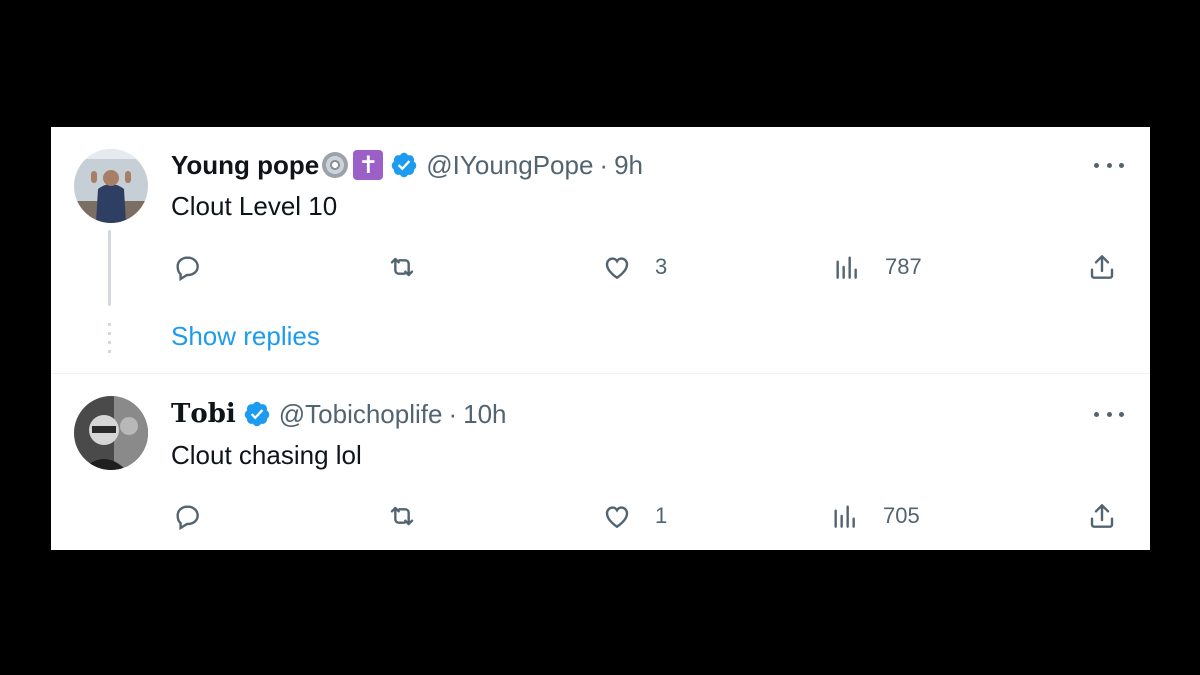 The height and width of the screenshot is (675, 1200). I want to click on tweet-actions: 1 705, so click(600, 516).